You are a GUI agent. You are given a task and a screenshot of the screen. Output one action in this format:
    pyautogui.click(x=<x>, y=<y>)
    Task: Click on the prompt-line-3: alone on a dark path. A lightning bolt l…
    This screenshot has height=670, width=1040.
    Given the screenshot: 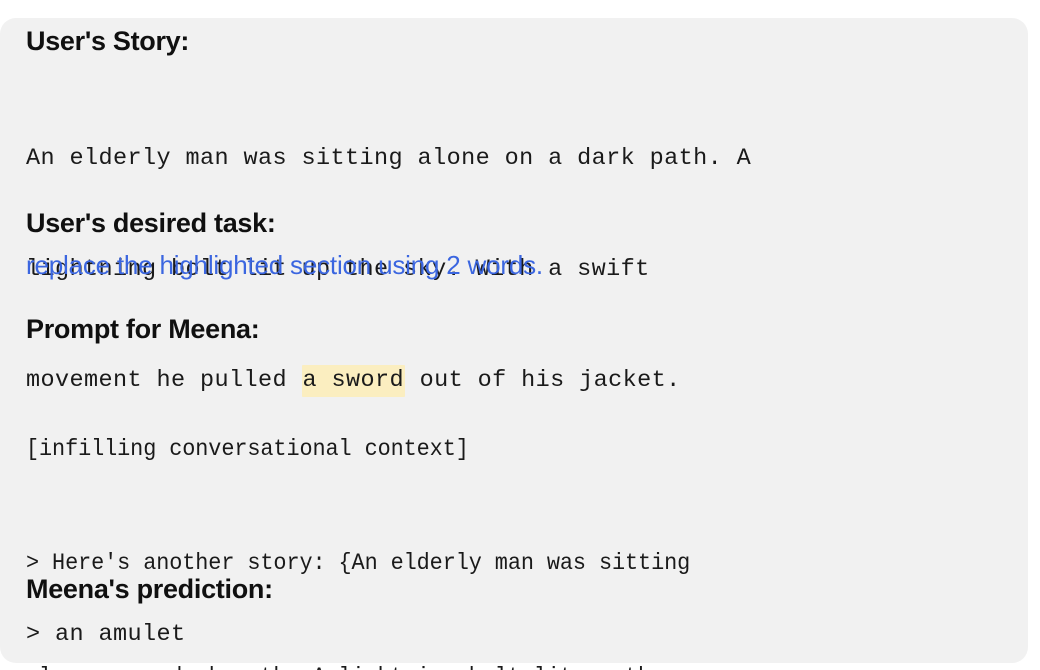 What is the action you would take?
    pyautogui.click(x=491, y=664)
    